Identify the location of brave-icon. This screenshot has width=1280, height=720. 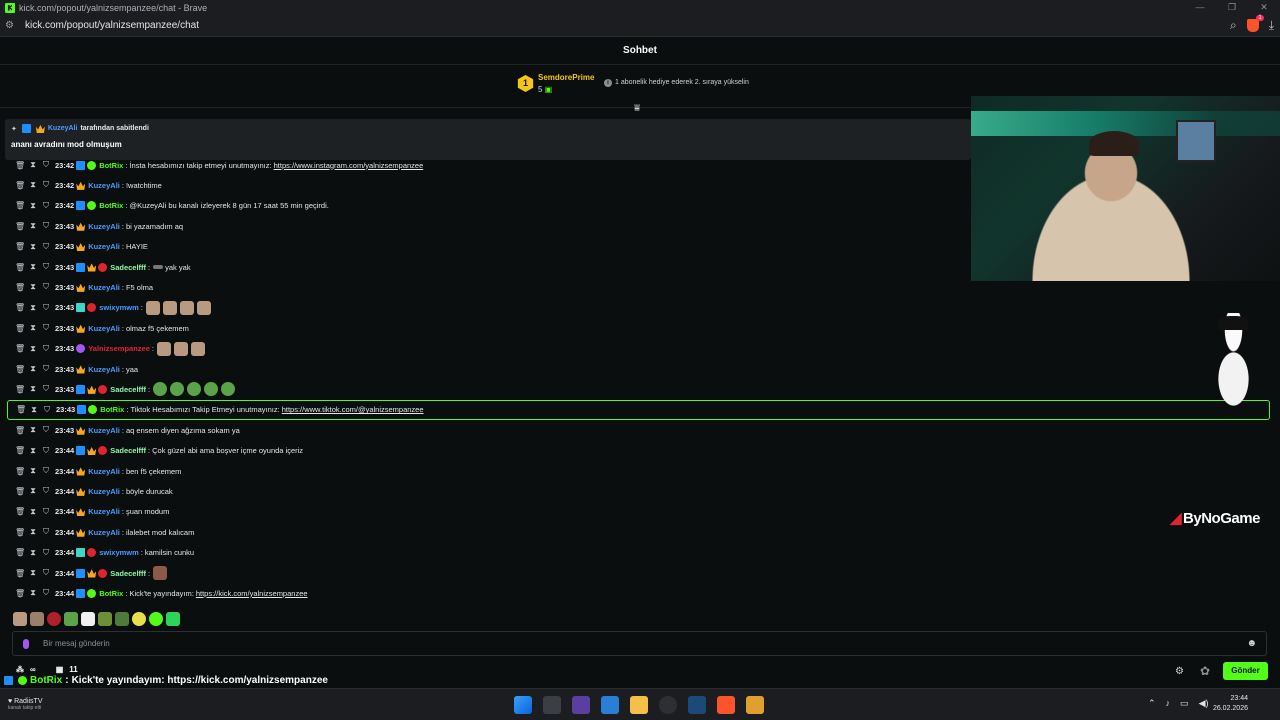
(726, 705).